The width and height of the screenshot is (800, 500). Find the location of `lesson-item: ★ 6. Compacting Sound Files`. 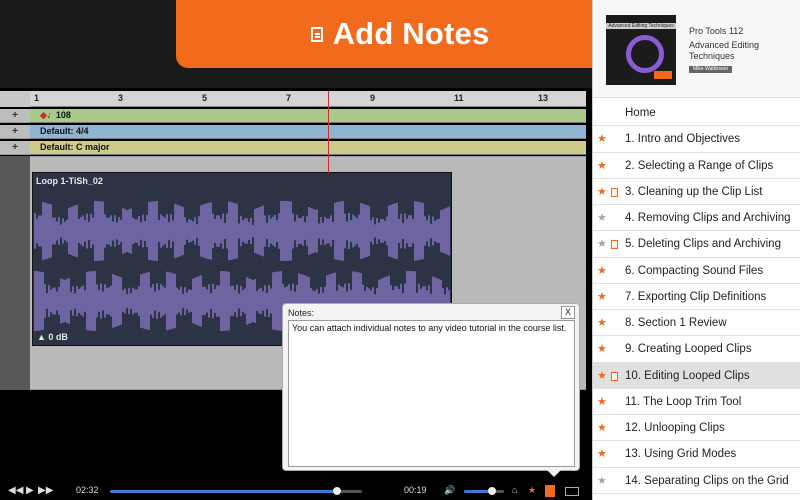

lesson-item: ★ 6. Compacting Sound Files is located at coordinates (696, 271).